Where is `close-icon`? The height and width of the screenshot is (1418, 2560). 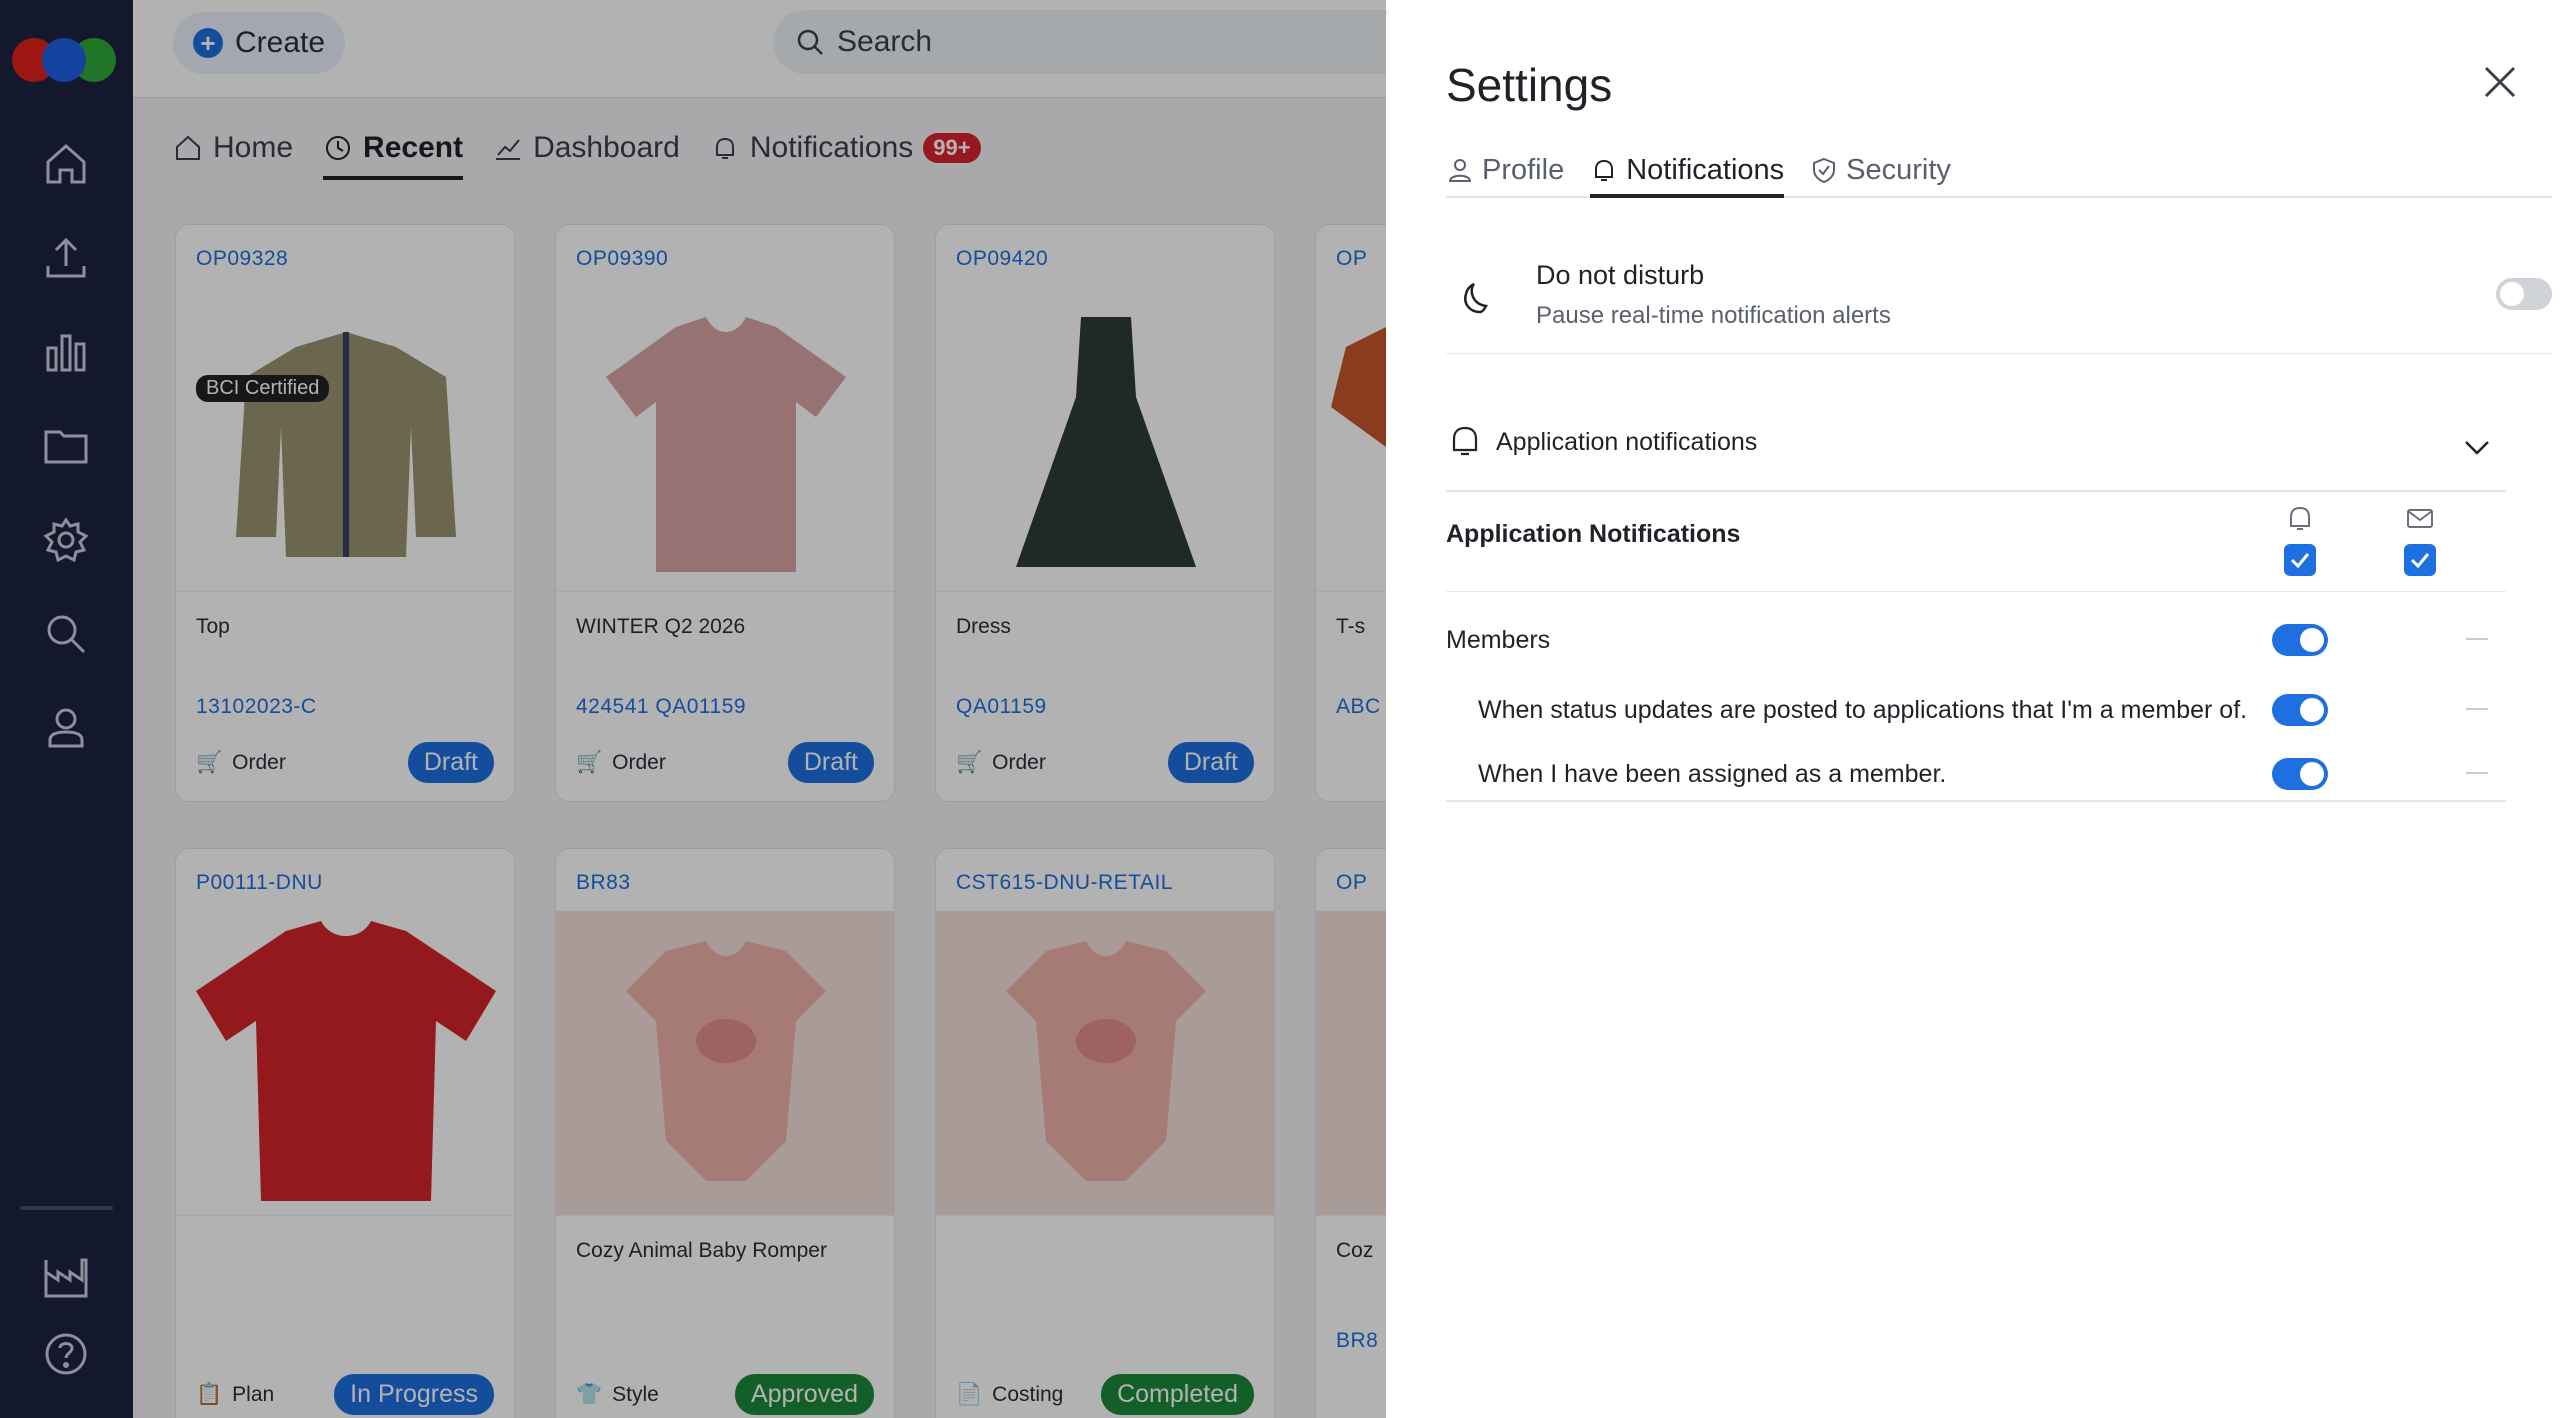 close-icon is located at coordinates (2500, 82).